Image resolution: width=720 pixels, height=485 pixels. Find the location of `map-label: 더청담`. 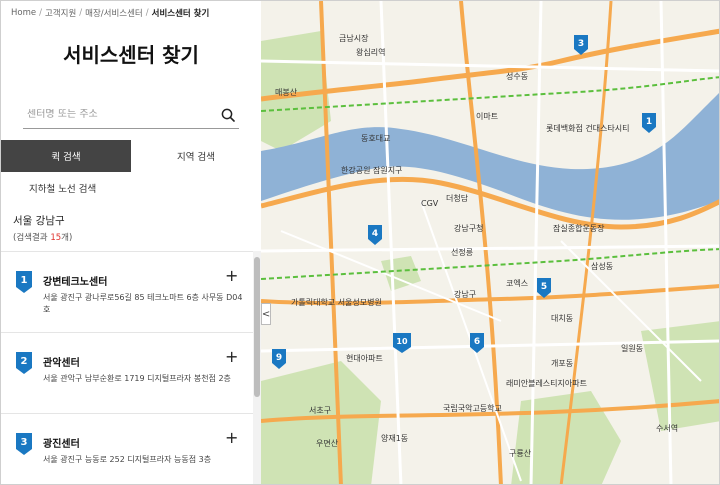

map-label: 더청담 is located at coordinates (457, 198).